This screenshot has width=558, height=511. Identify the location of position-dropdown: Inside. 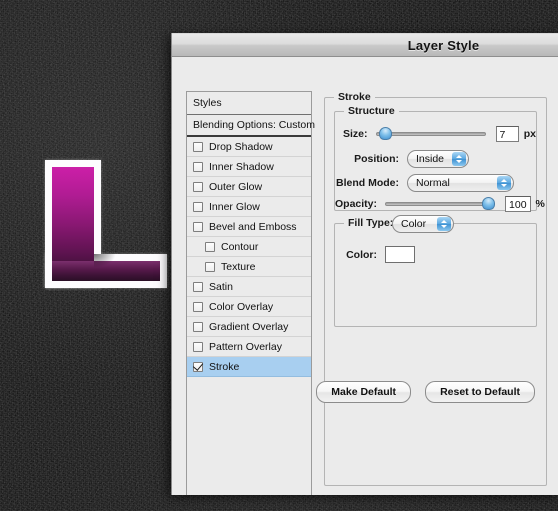
(438, 159).